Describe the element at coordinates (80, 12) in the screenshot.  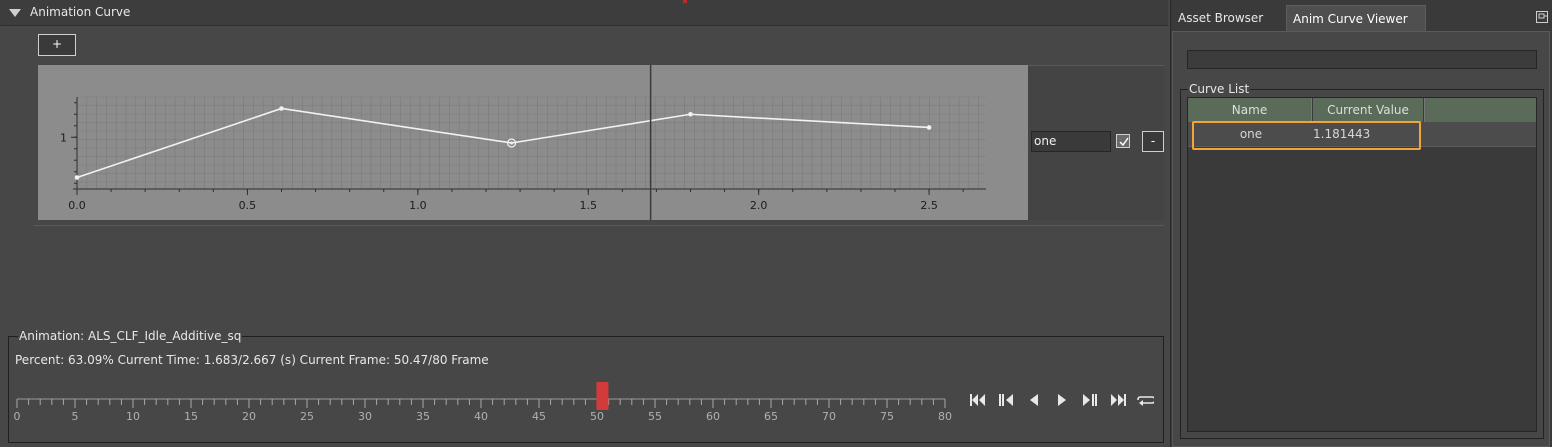
I see `animation-curve-title: Animation Curve` at that location.